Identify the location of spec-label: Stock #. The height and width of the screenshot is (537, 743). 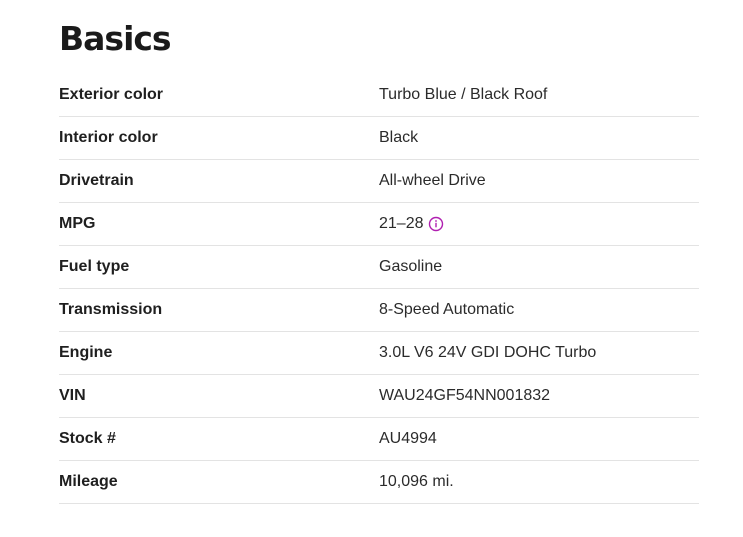
(87, 438).